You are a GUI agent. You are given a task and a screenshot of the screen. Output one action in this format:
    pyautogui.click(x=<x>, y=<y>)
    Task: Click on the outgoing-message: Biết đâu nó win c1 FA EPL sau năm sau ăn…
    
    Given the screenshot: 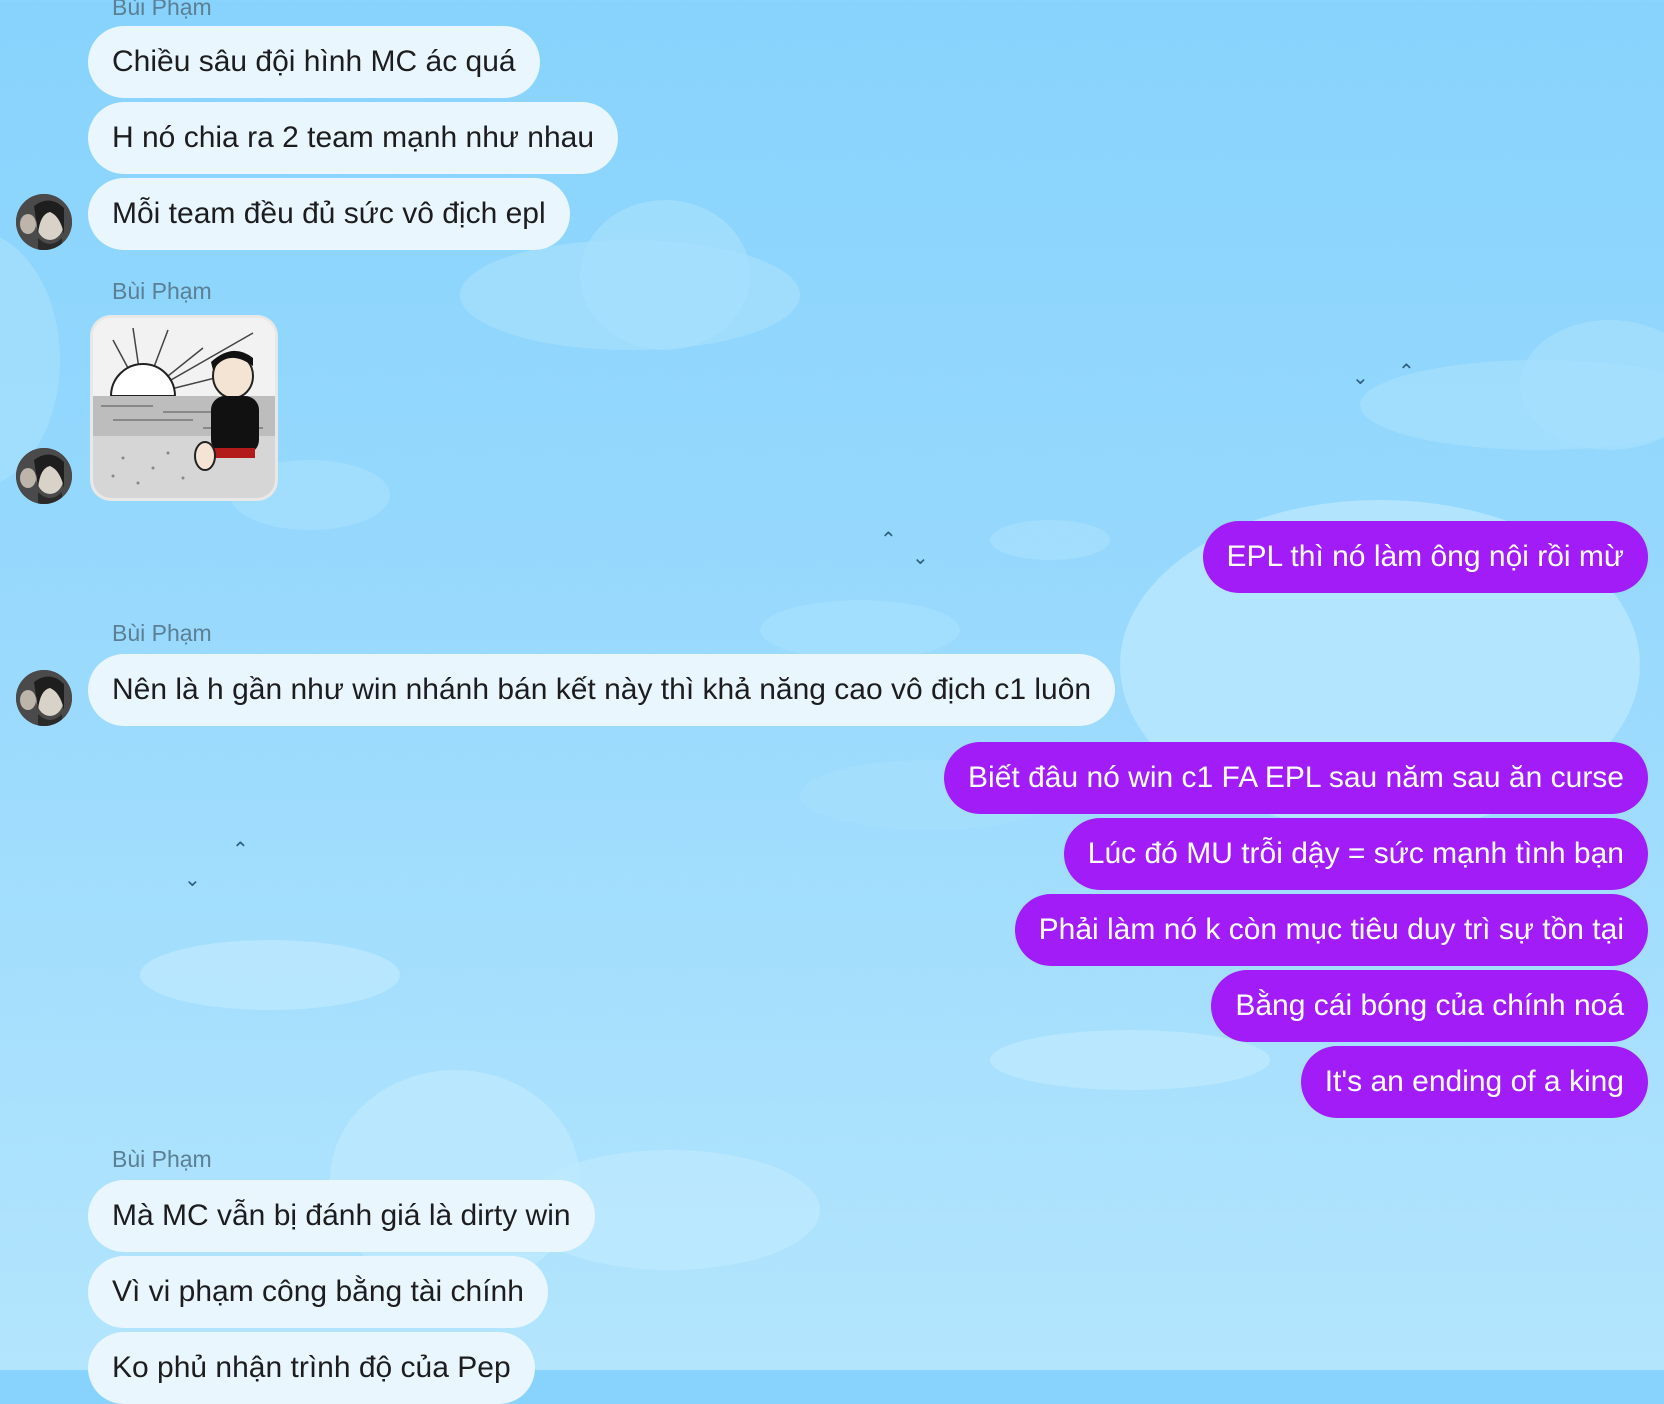 What is the action you would take?
    pyautogui.click(x=1296, y=778)
    